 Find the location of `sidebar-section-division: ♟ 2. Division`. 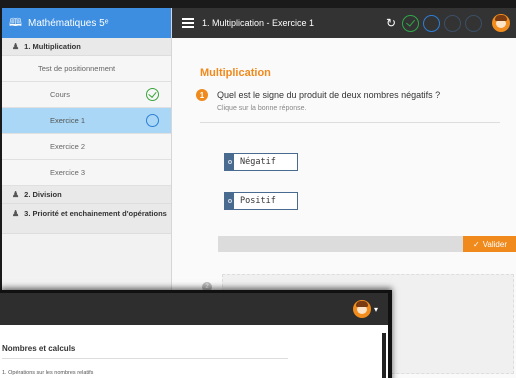

sidebar-section-division: ♟ 2. Division is located at coordinates (86, 195).